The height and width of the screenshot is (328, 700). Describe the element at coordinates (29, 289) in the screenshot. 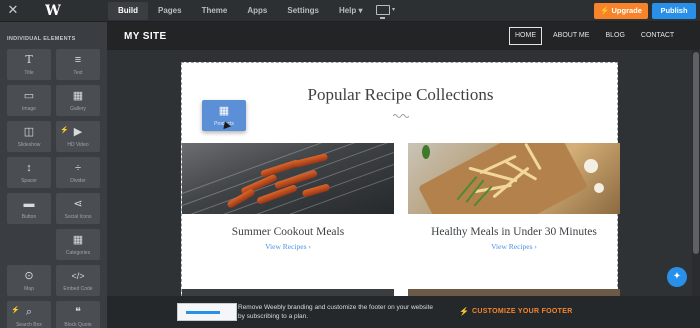

I see `element-label: Map` at that location.